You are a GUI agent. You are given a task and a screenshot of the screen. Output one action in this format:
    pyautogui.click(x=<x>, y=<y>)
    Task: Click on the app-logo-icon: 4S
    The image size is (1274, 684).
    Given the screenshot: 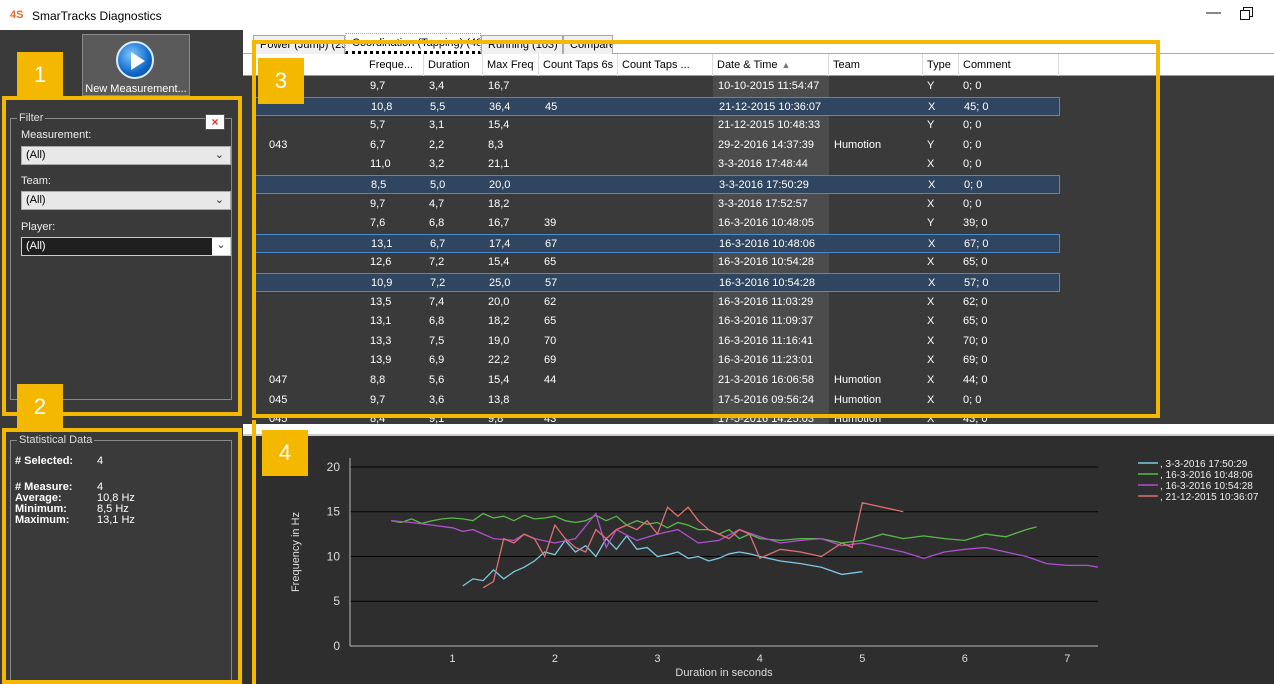 What is the action you would take?
    pyautogui.click(x=17, y=15)
    